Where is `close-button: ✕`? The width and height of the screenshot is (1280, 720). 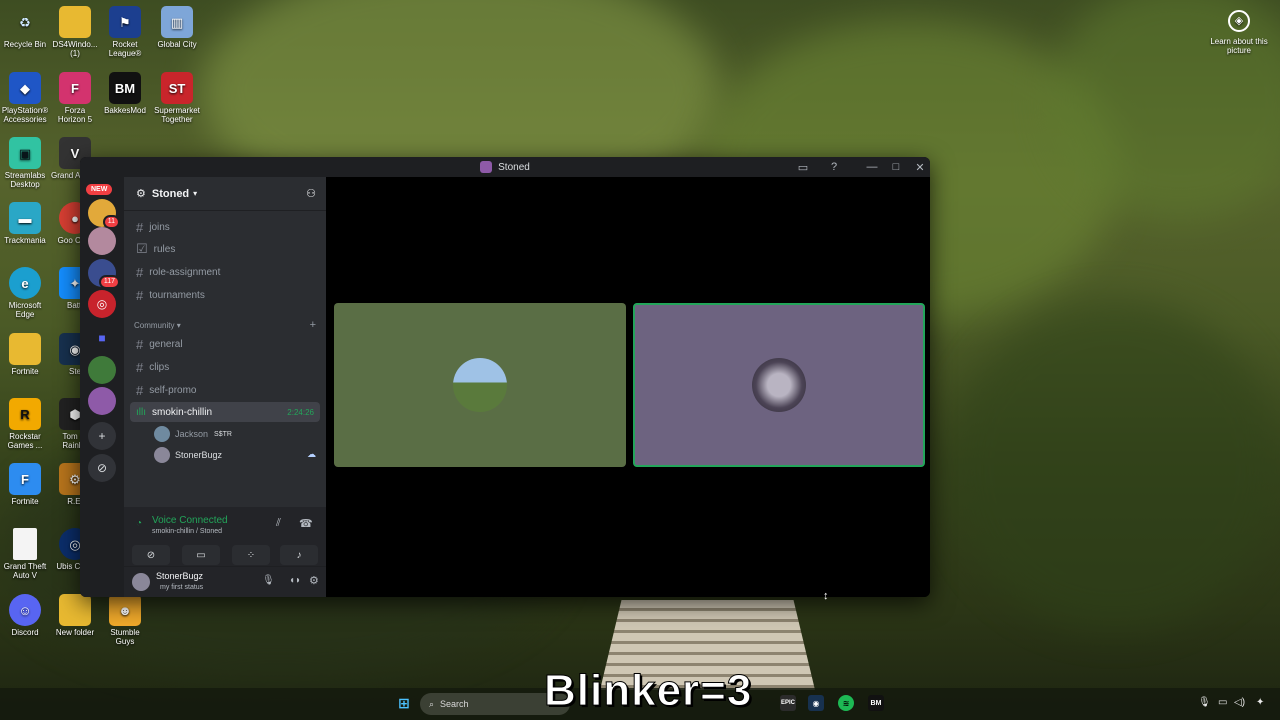
close-button: ✕ is located at coordinates (920, 167).